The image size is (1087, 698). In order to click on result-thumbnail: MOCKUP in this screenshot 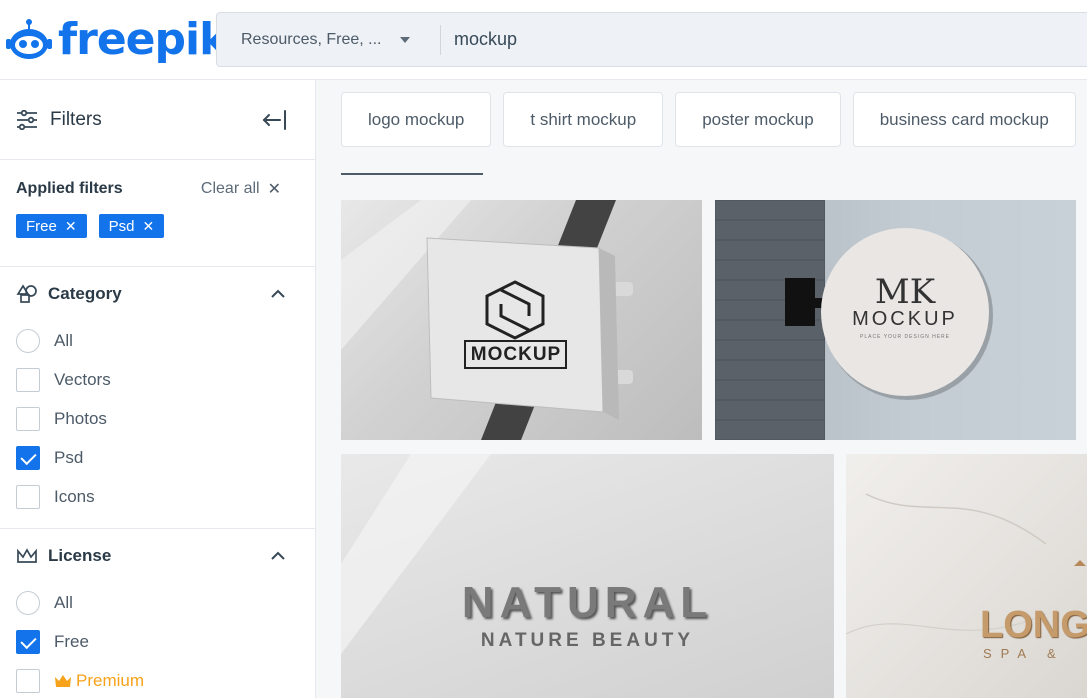, I will do `click(521, 320)`.